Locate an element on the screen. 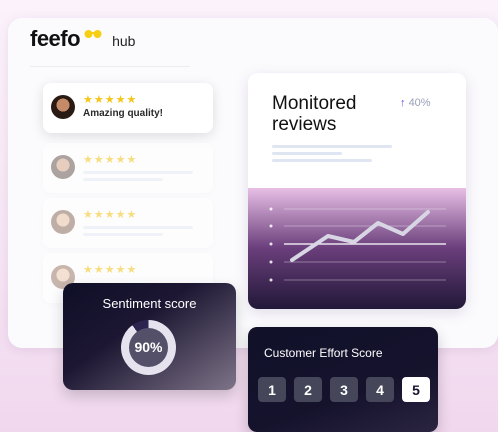  review-text: Amazing quality! is located at coordinates (123, 113).